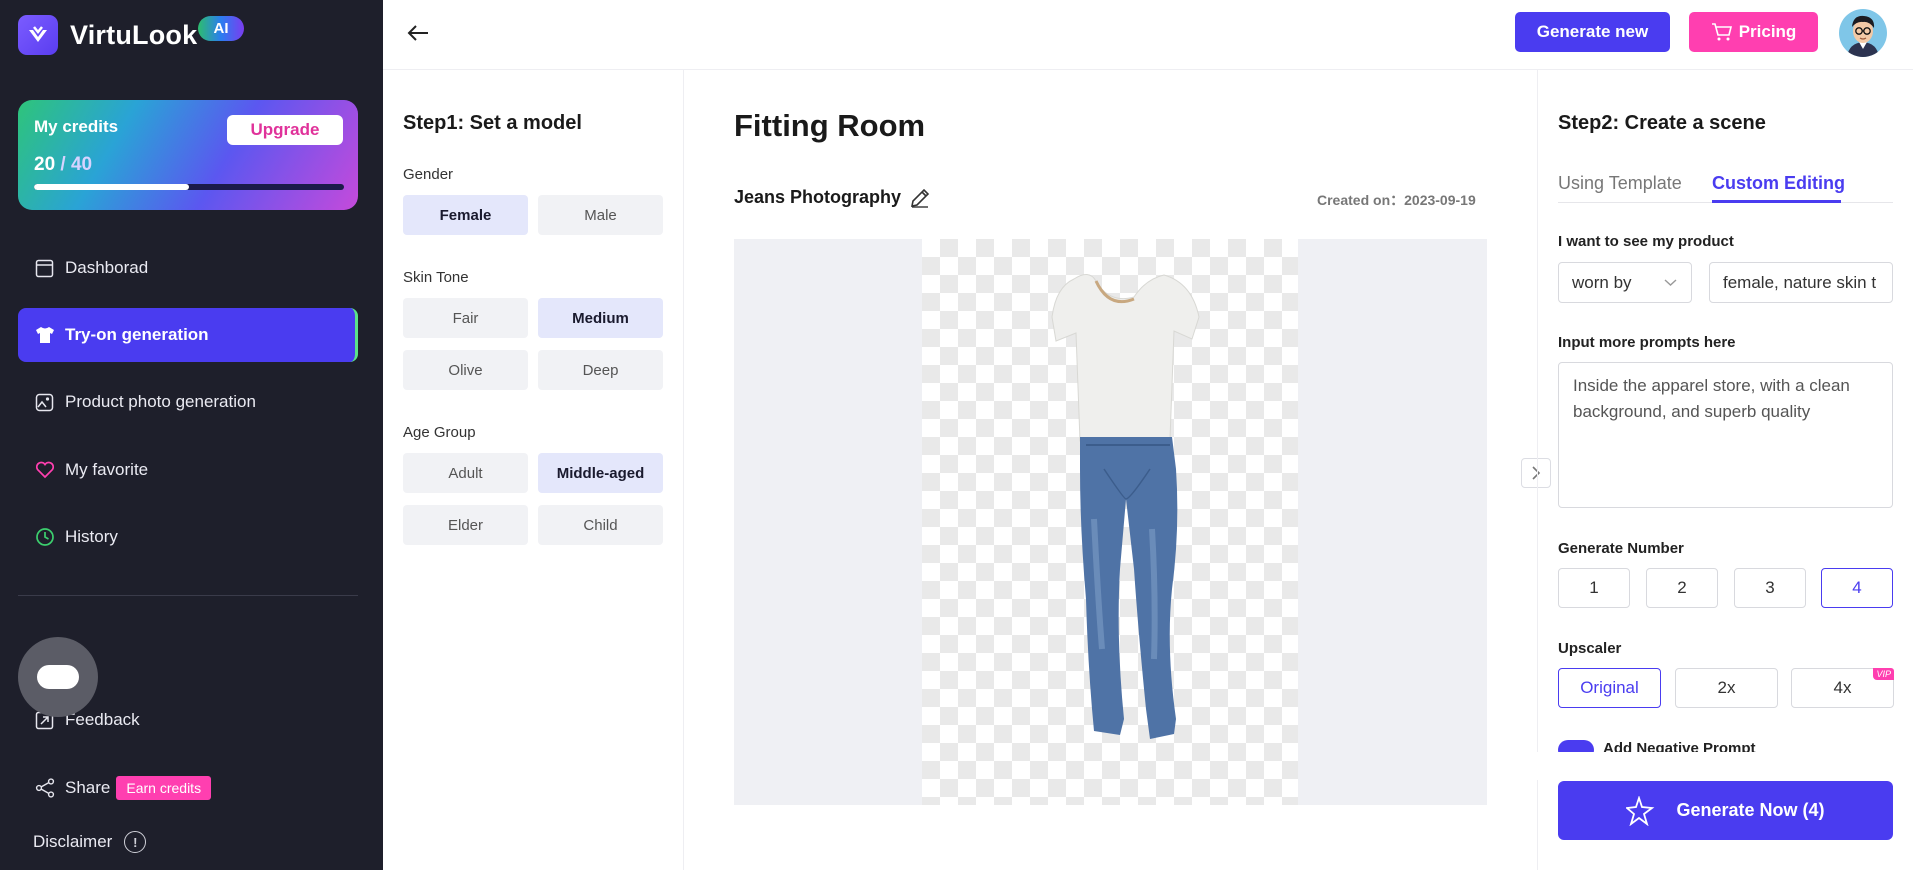  I want to click on earn-credits-badge: Earn credits, so click(164, 788).